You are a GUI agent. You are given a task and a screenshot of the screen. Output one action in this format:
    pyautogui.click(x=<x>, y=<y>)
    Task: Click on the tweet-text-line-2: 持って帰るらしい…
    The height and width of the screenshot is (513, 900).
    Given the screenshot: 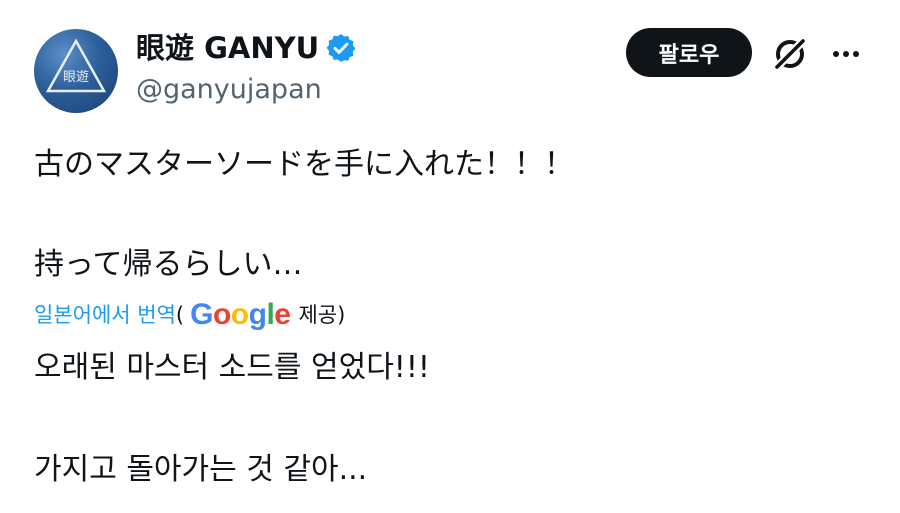 What is the action you would take?
    pyautogui.click(x=168, y=264)
    